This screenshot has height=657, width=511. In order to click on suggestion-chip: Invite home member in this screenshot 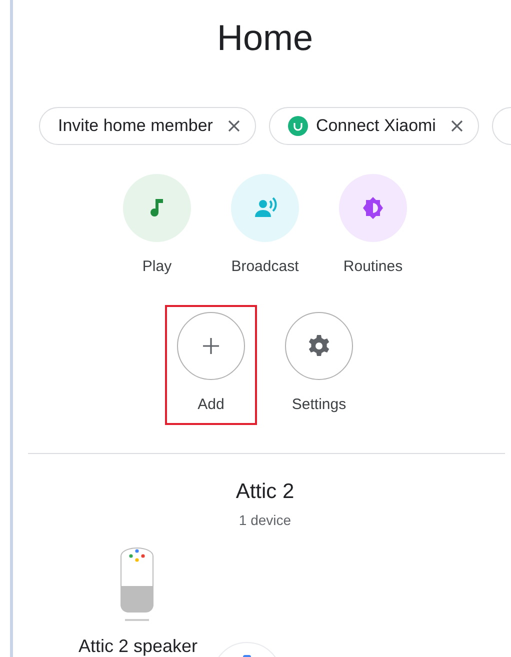, I will do `click(147, 126)`.